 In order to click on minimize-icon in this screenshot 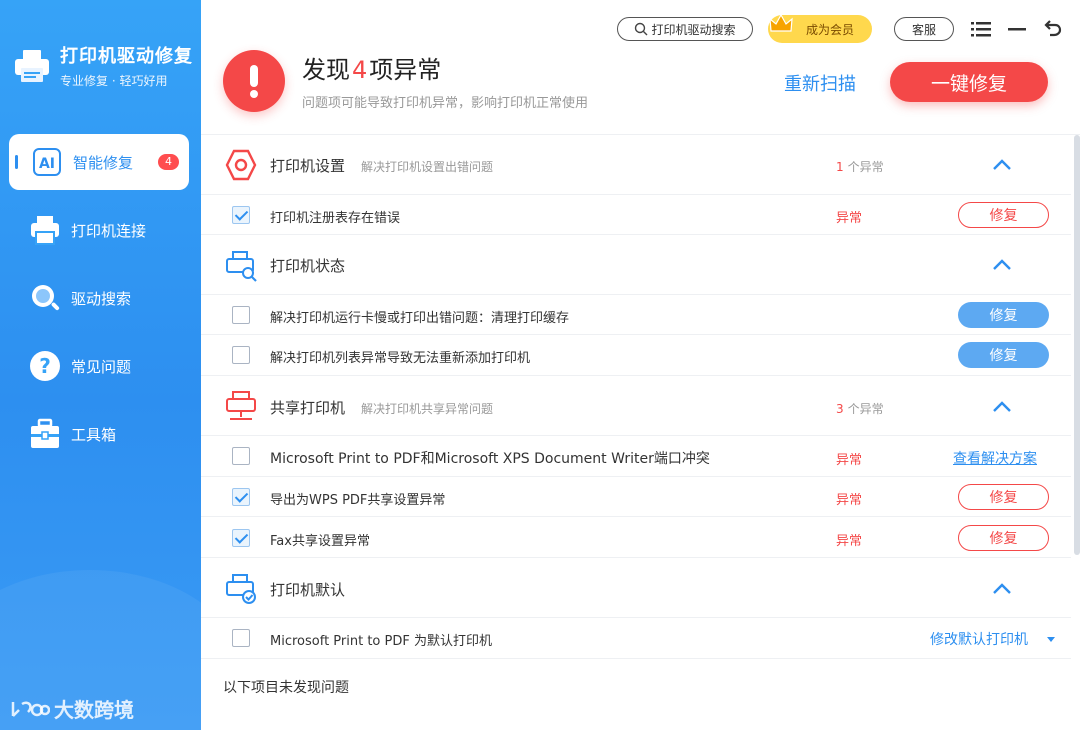, I will do `click(1017, 29)`.